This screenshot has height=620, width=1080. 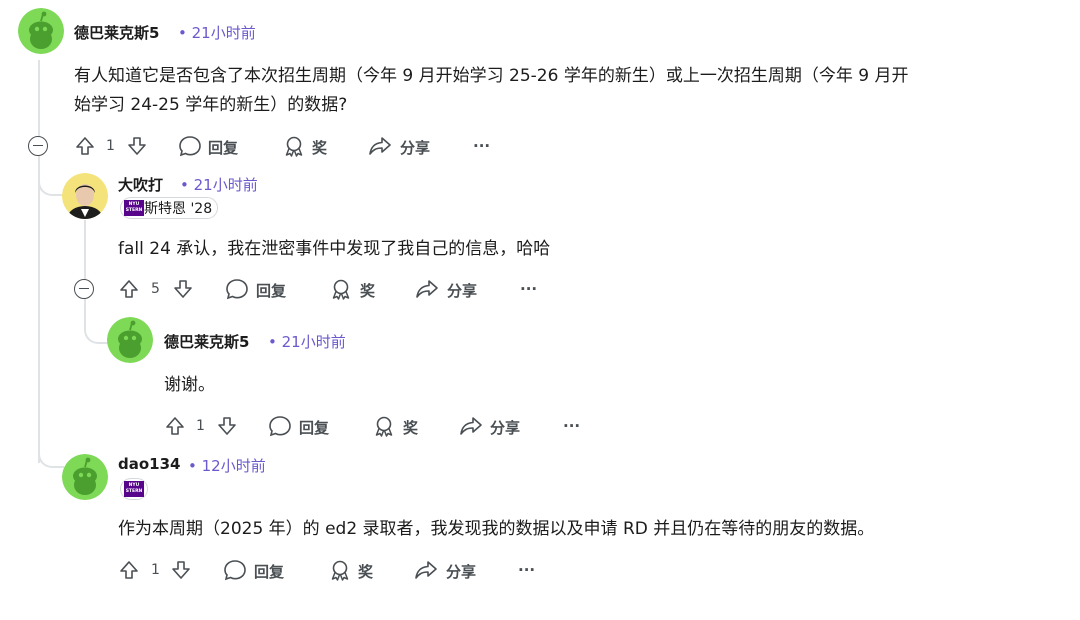 What do you see at coordinates (178, 209) in the screenshot?
I see `flair-text: 斯特恩 '28` at bounding box center [178, 209].